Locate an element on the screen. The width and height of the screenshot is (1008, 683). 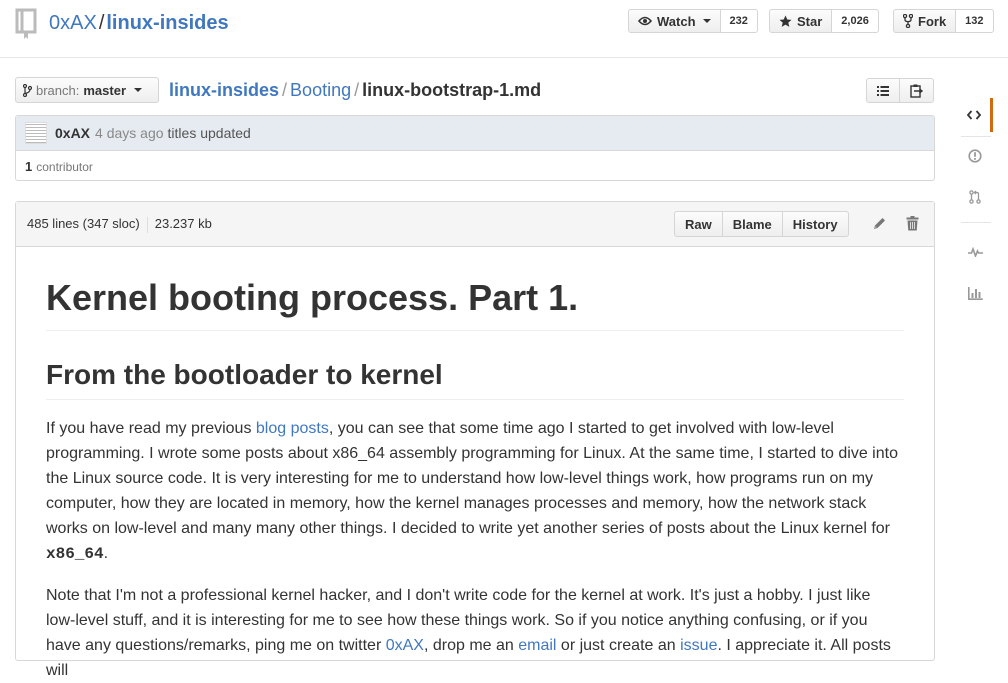
fork-button: Fork is located at coordinates (925, 21).